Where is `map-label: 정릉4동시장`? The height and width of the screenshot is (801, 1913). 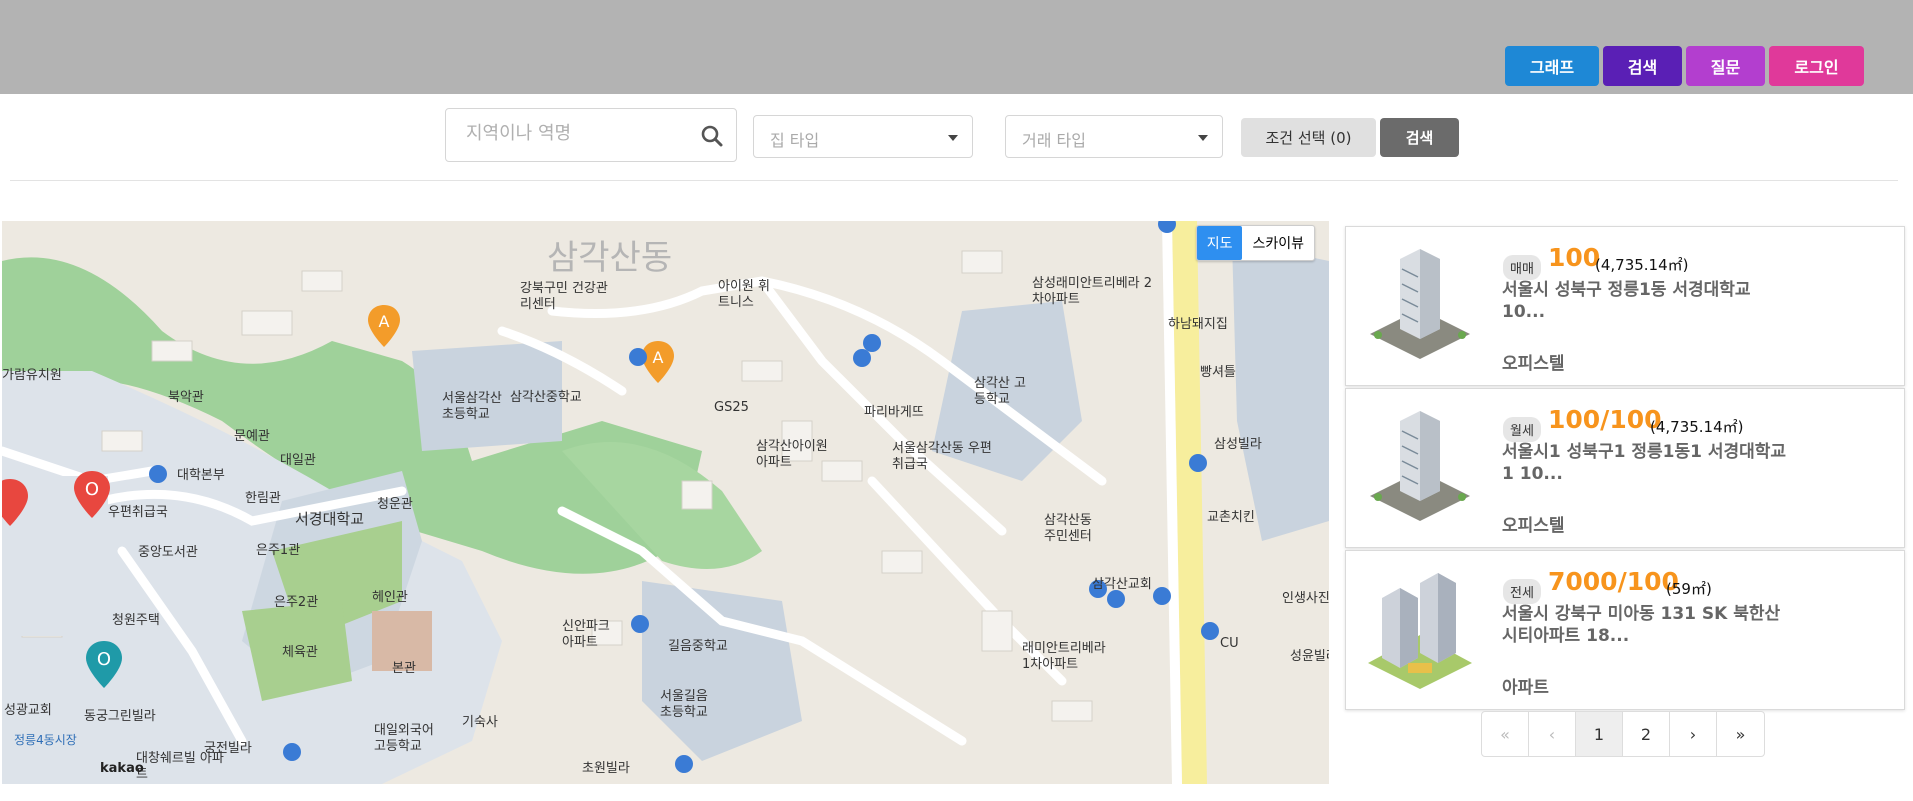 map-label: 정릉4동시장 is located at coordinates (45, 740).